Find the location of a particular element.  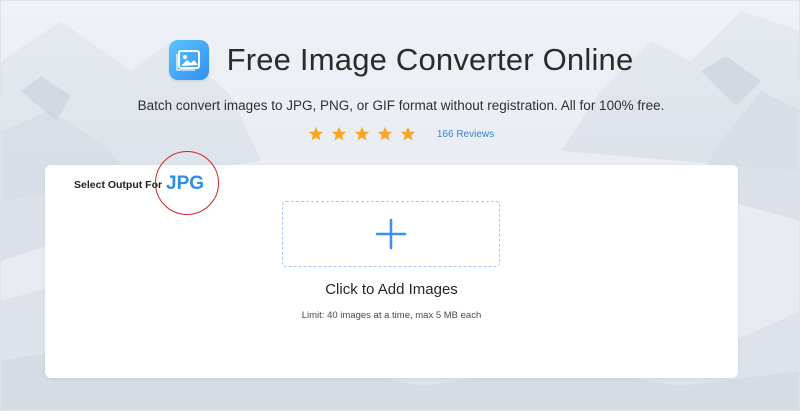

page-title: Free Image Converter Online is located at coordinates (430, 59).